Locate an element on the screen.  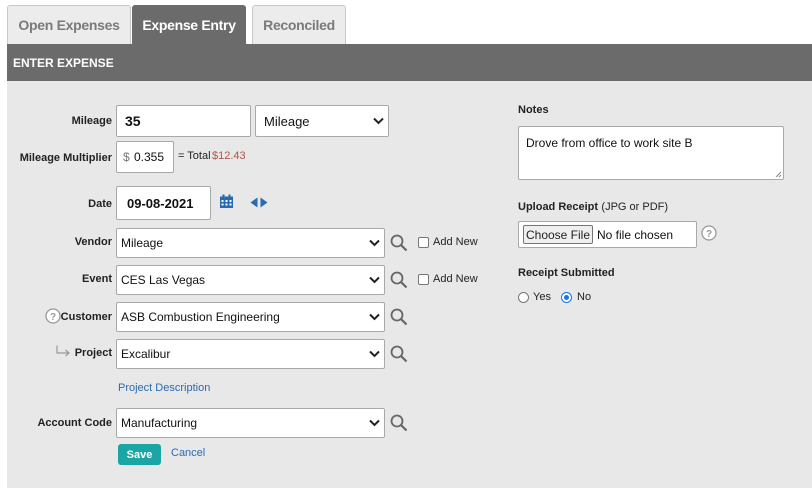
account-code-value: Manufacturing is located at coordinates (159, 423).